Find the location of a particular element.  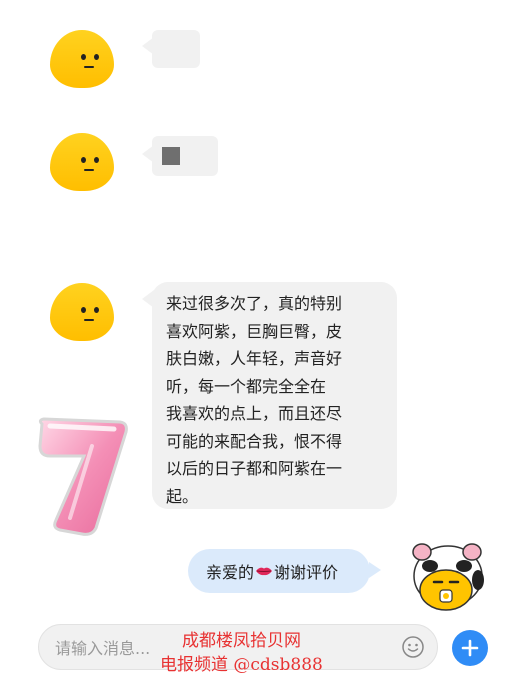

message-line: 我喜欢的点上，而且还尽 is located at coordinates (254, 413).